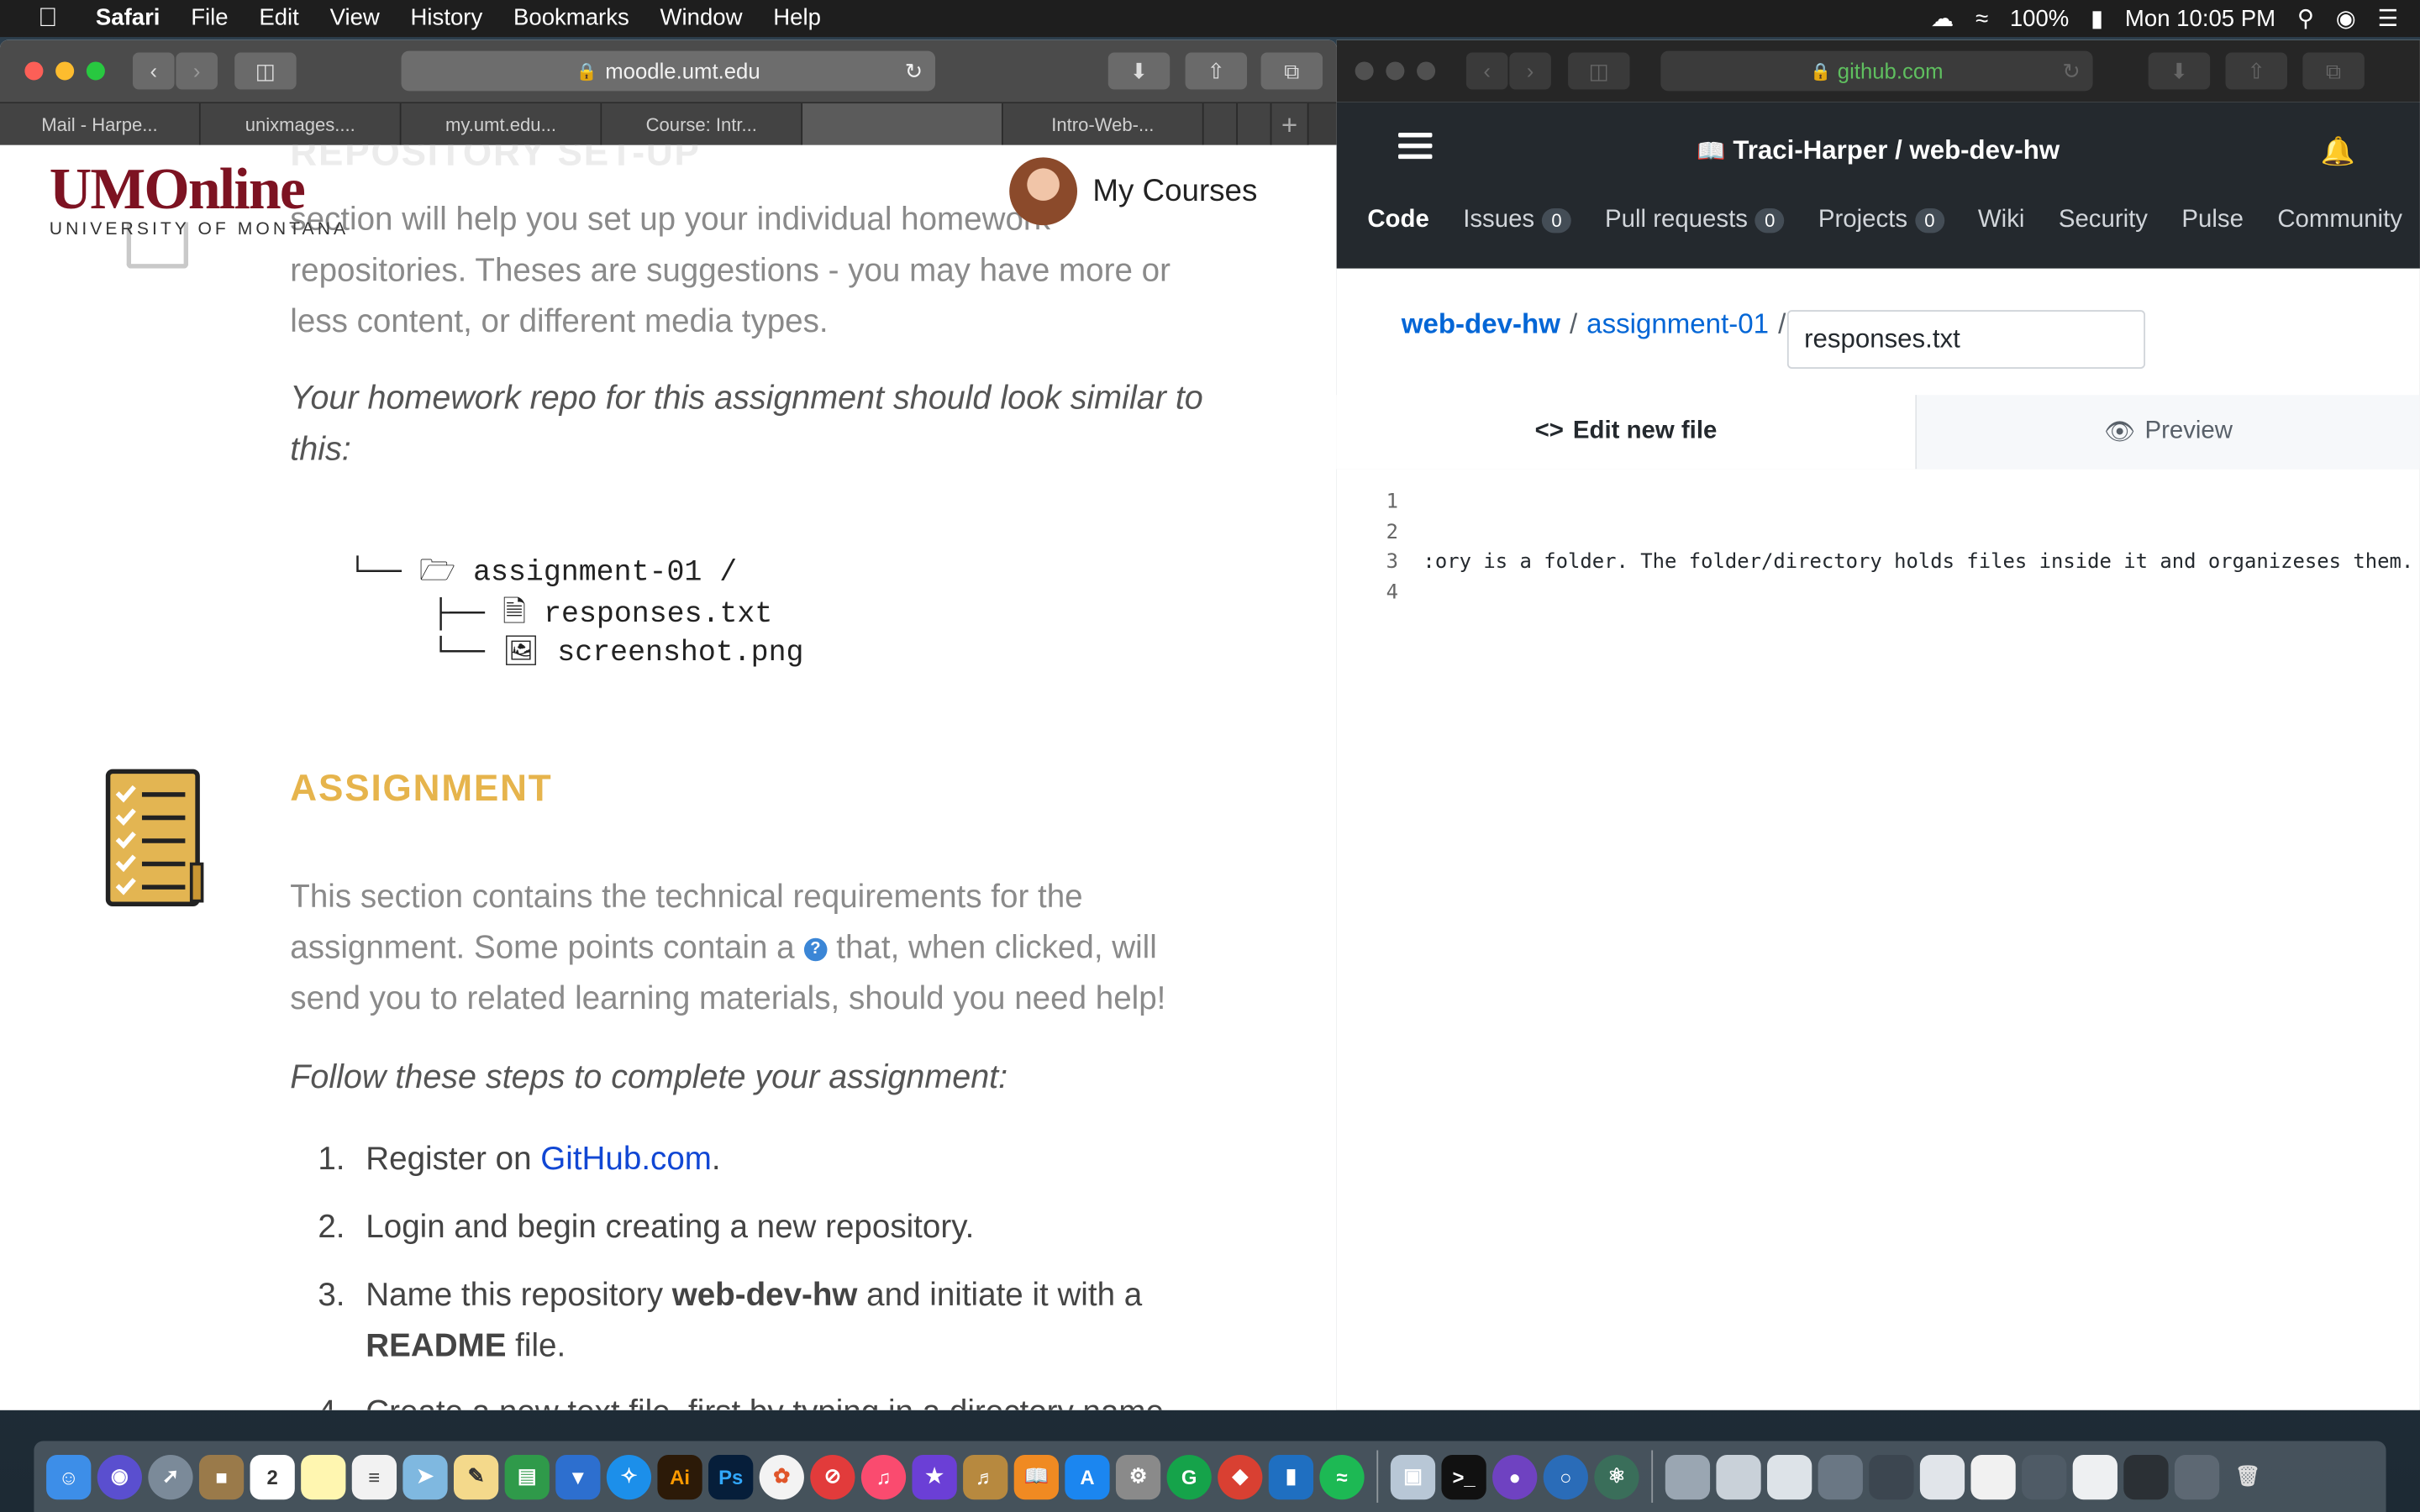 The width and height of the screenshot is (2420, 1512). I want to click on minimized-window-2-icon, so click(1739, 1476).